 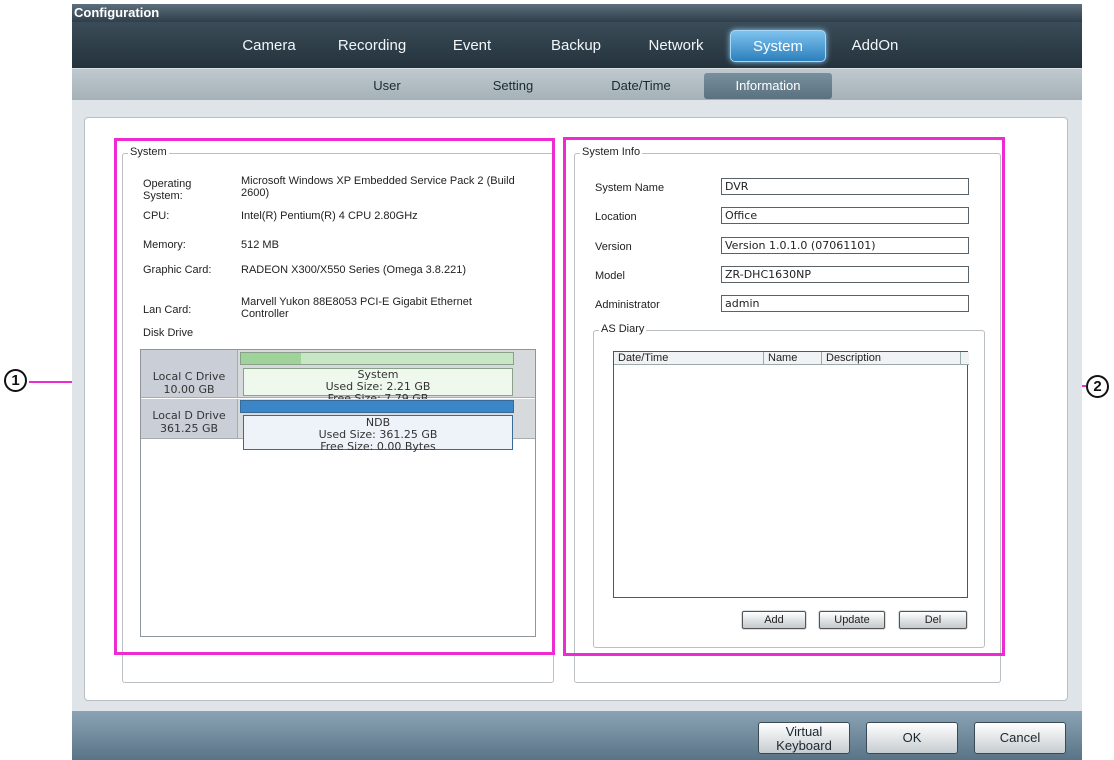 I want to click on subtab-user: User, so click(x=387, y=86).